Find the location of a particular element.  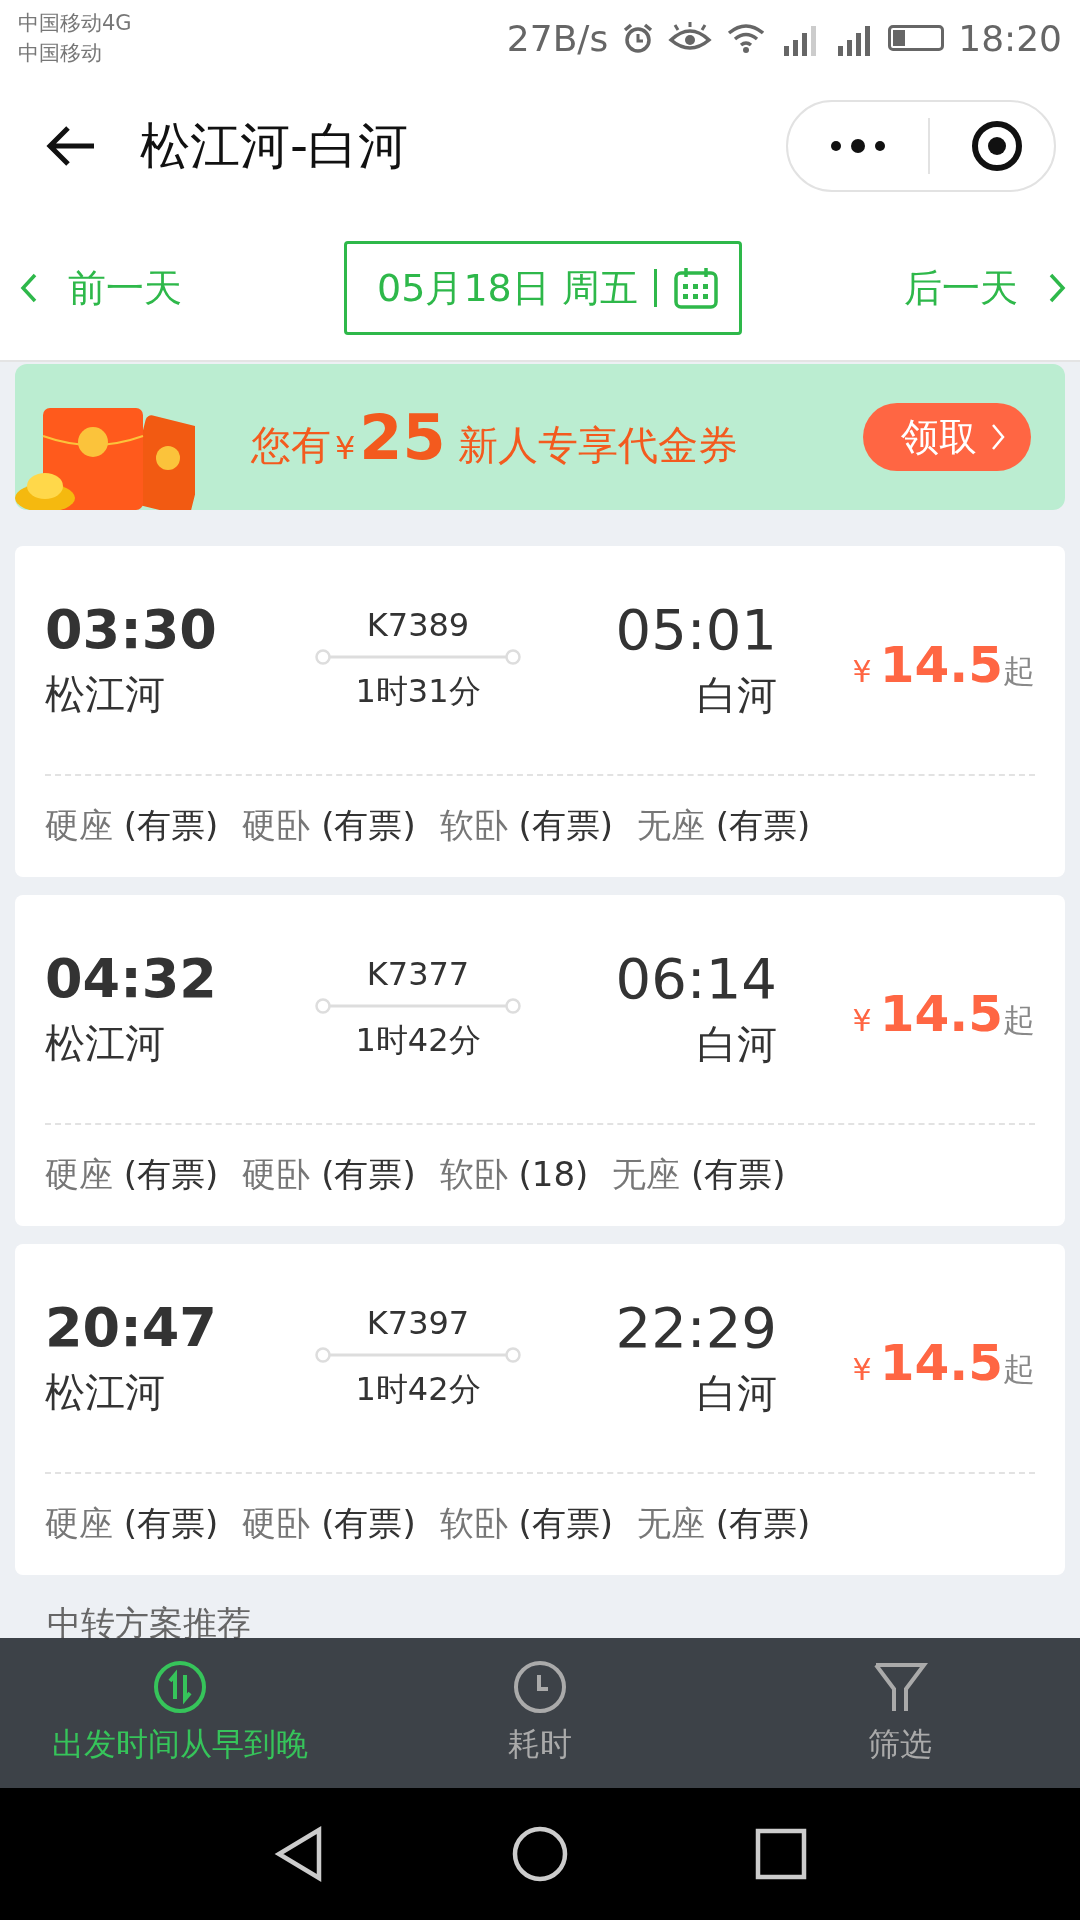

claim-button: 领取 is located at coordinates (947, 437).